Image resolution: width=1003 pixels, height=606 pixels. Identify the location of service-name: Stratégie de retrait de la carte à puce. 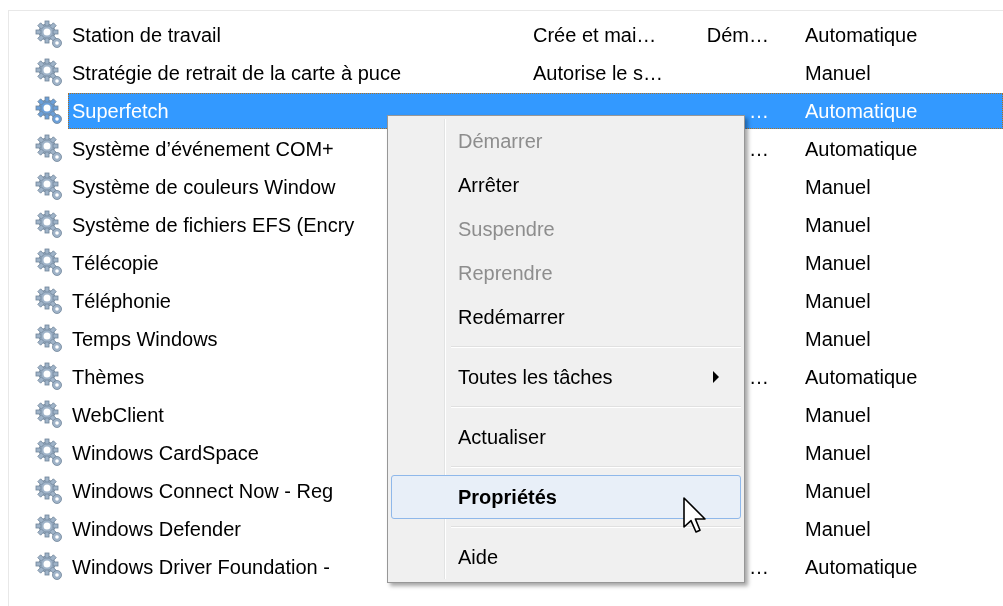
(237, 73).